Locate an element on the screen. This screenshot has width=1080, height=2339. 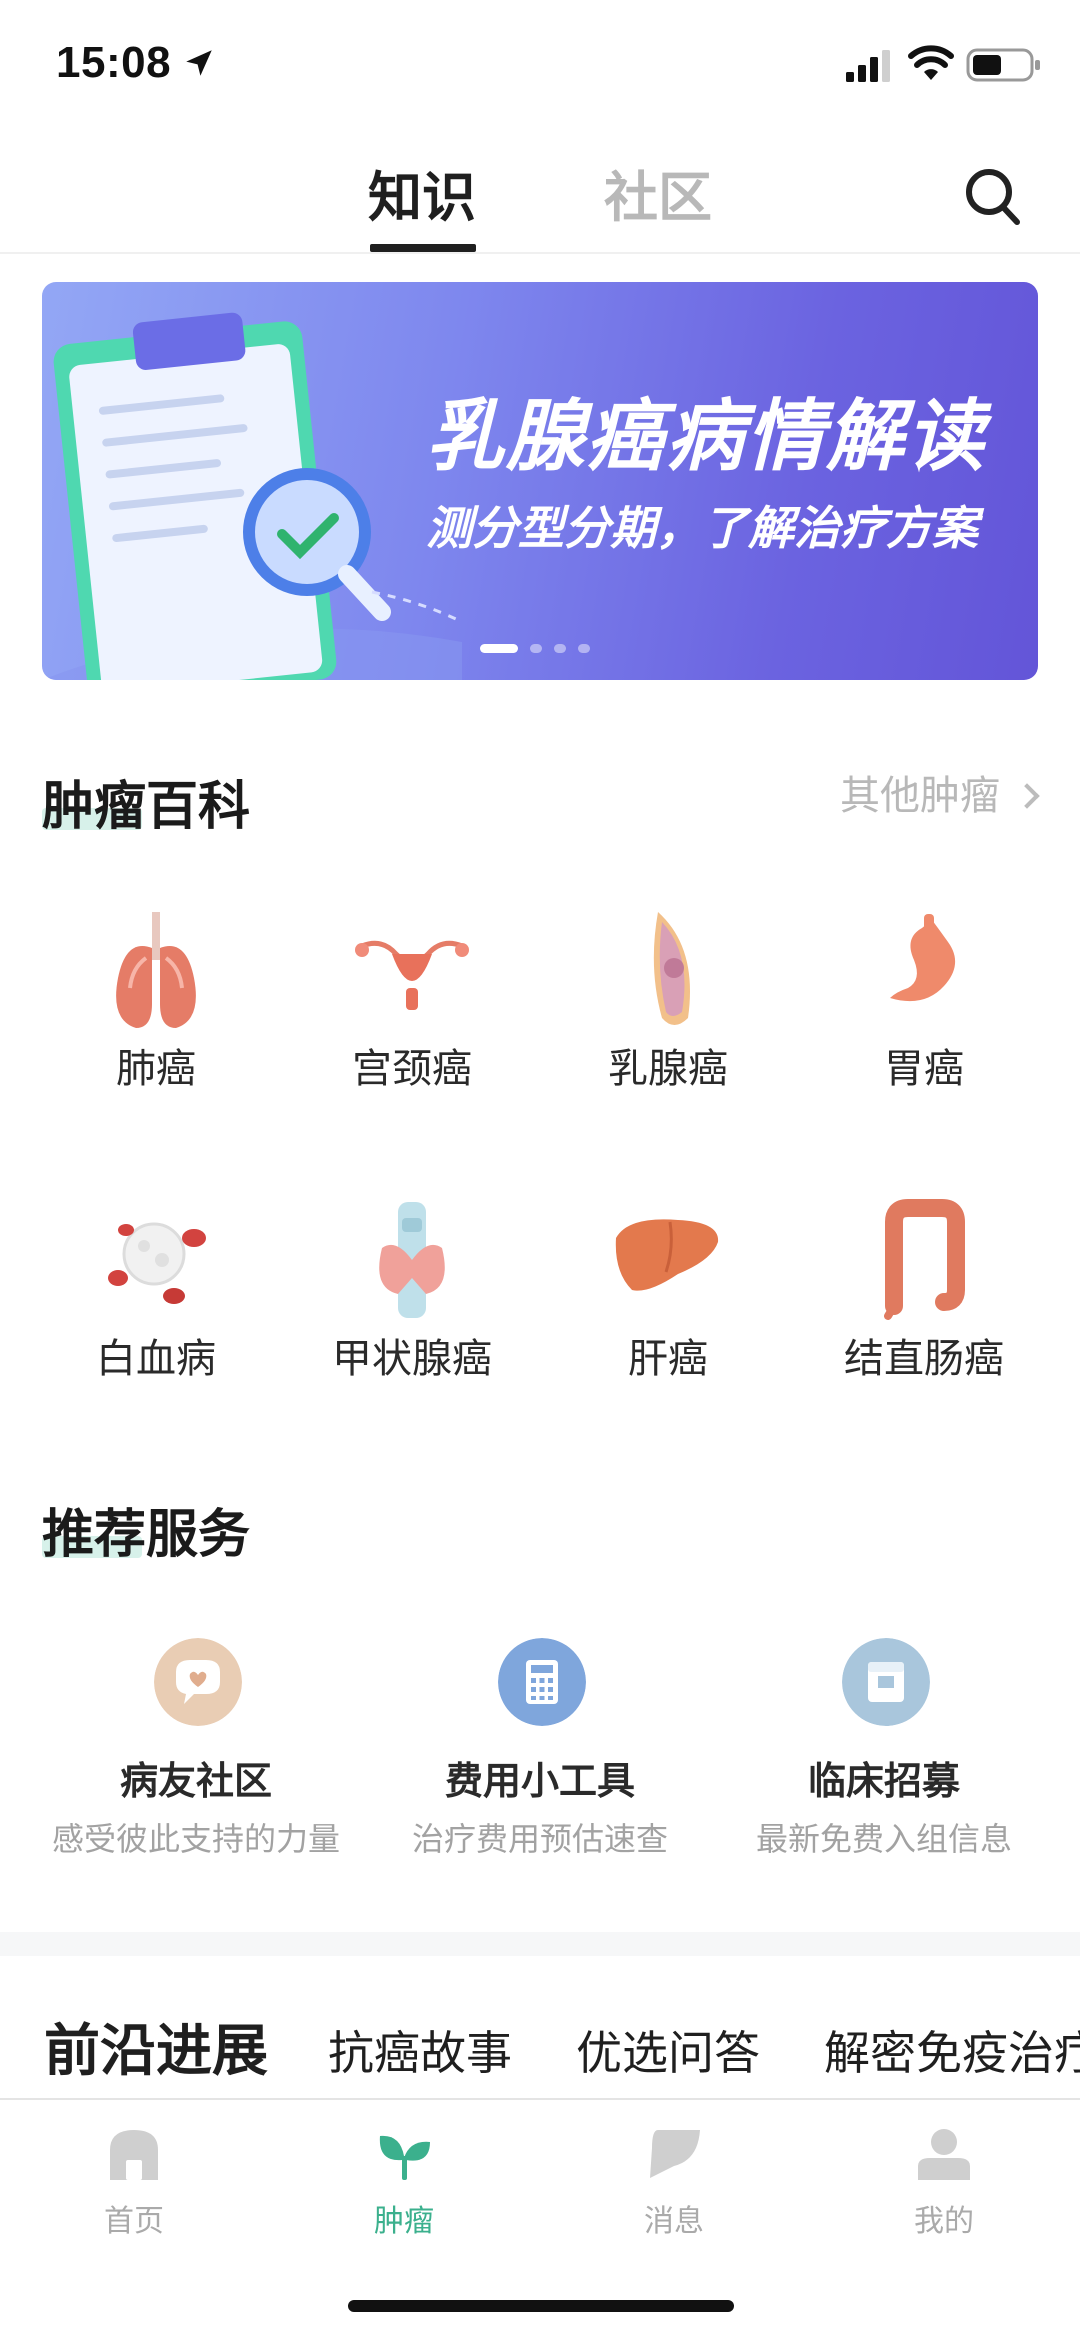
tumor-item-lung: 肺癌 is located at coordinates (156, 1008).